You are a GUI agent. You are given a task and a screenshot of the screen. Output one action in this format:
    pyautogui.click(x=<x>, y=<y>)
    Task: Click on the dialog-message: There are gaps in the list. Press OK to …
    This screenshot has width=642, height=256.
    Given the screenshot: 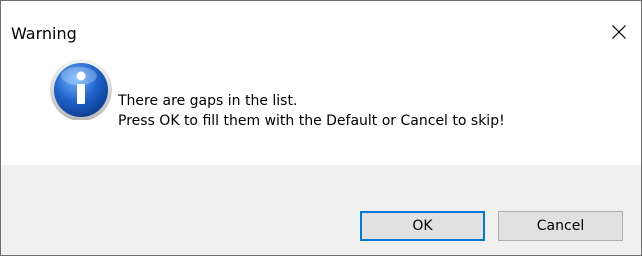 What is the action you would take?
    pyautogui.click(x=311, y=111)
    